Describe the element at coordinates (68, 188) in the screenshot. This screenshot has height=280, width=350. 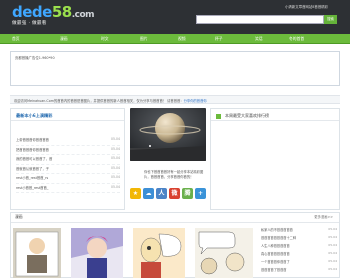
I see `list-item: rest小首首_rest首首_ 05-04` at that location.